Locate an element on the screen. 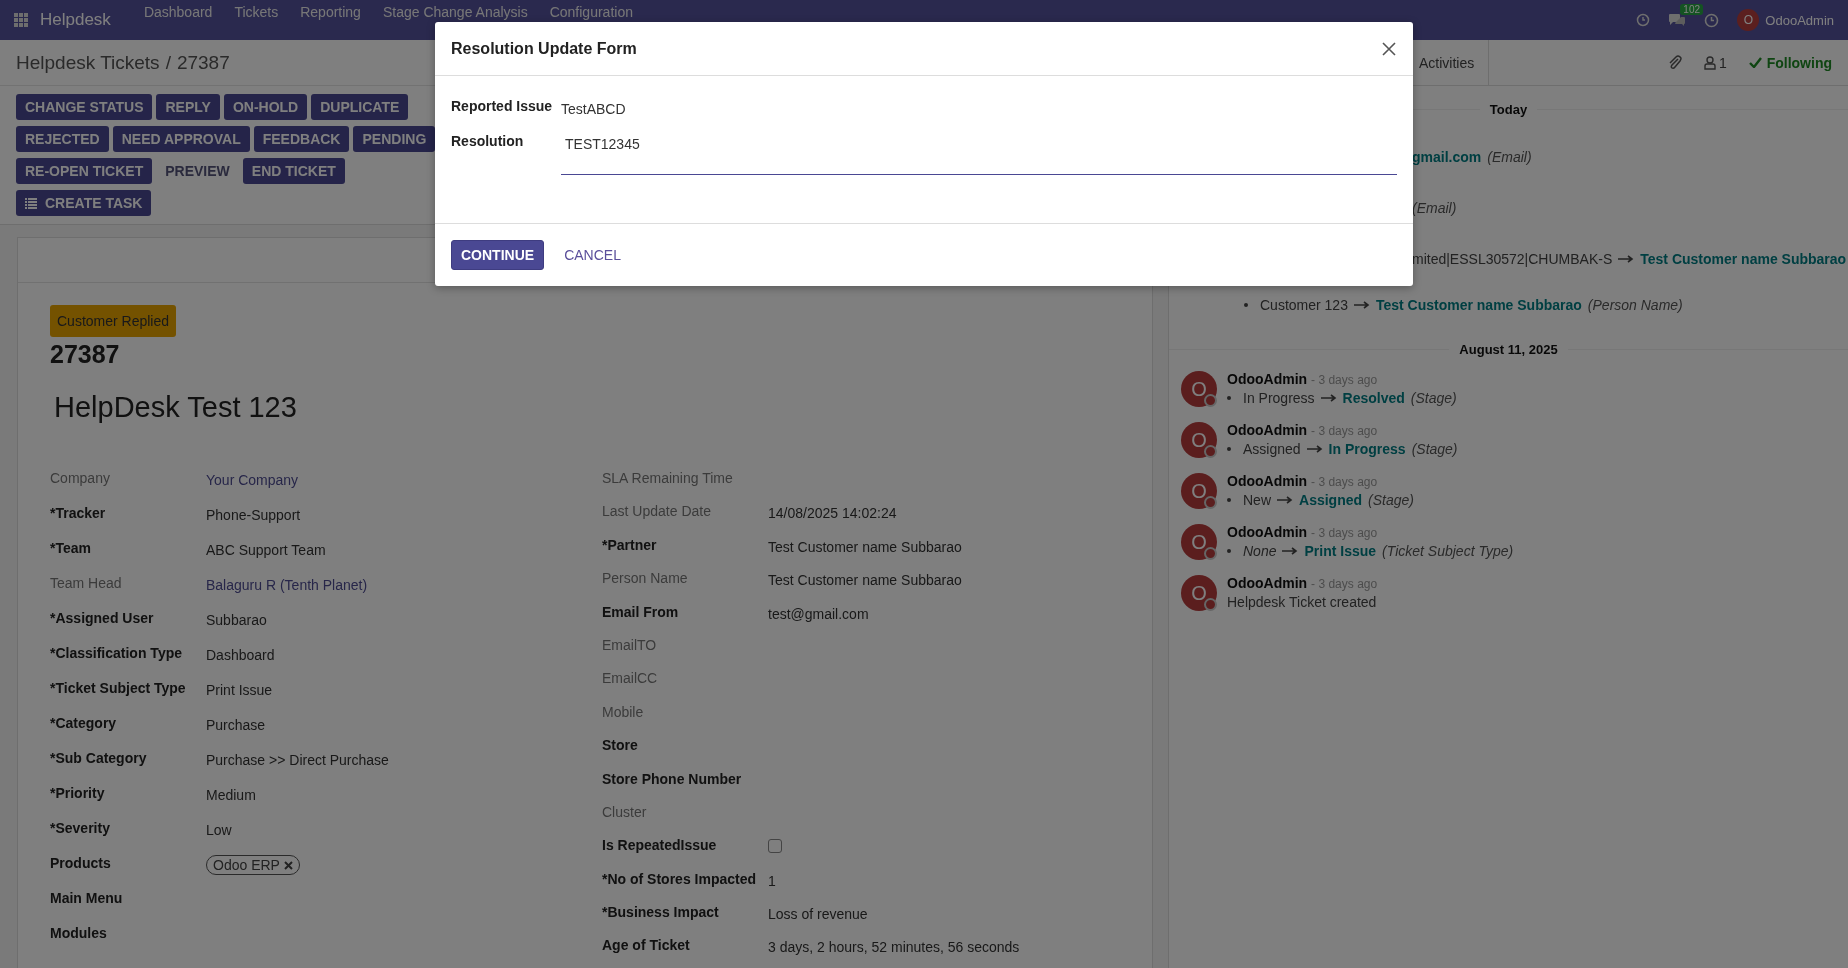  field-label: Store Phone Number is located at coordinates (672, 778).